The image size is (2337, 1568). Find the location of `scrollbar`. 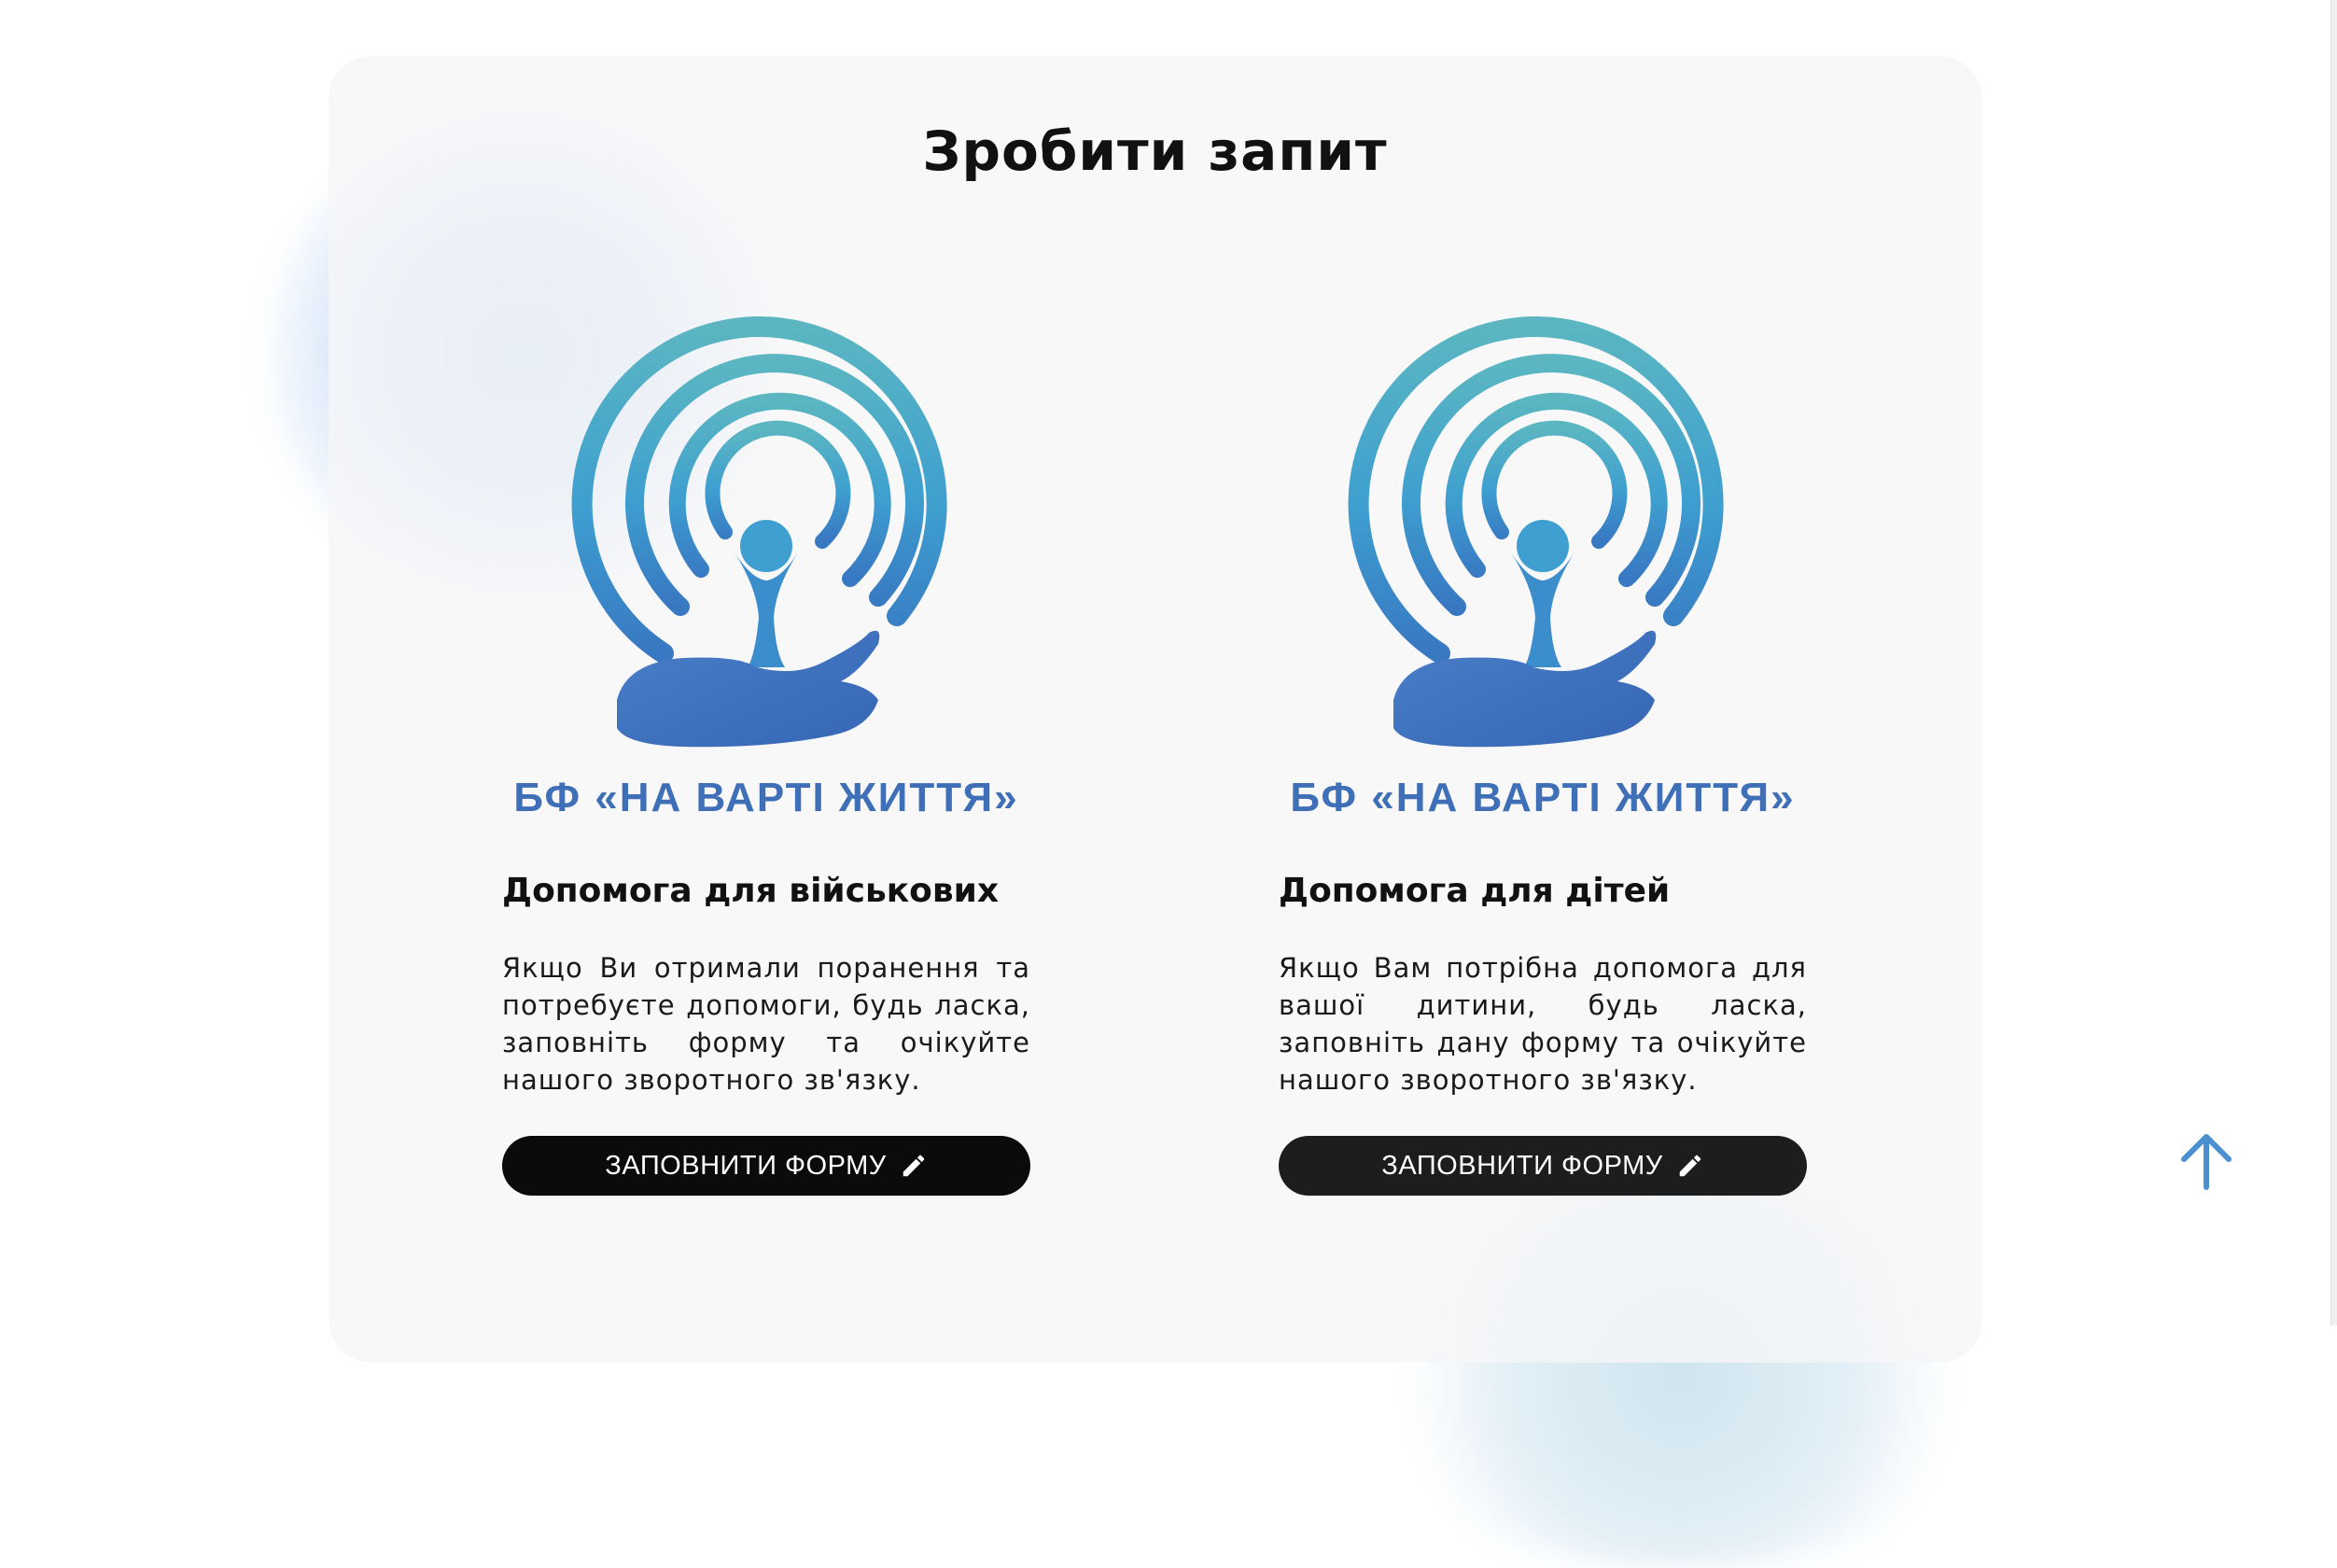

scrollbar is located at coordinates (2333, 662).